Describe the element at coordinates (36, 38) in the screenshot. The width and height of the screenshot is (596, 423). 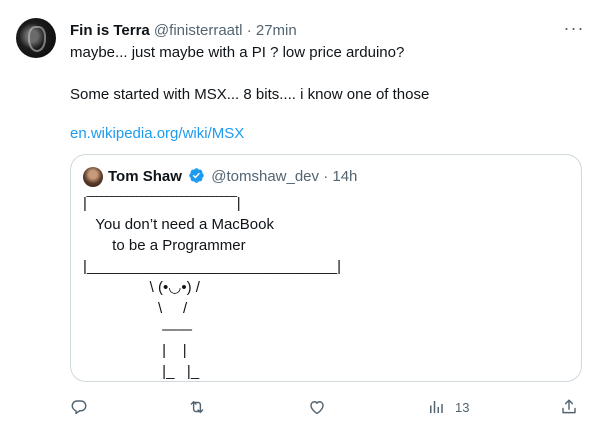
I see `author-avatar` at that location.